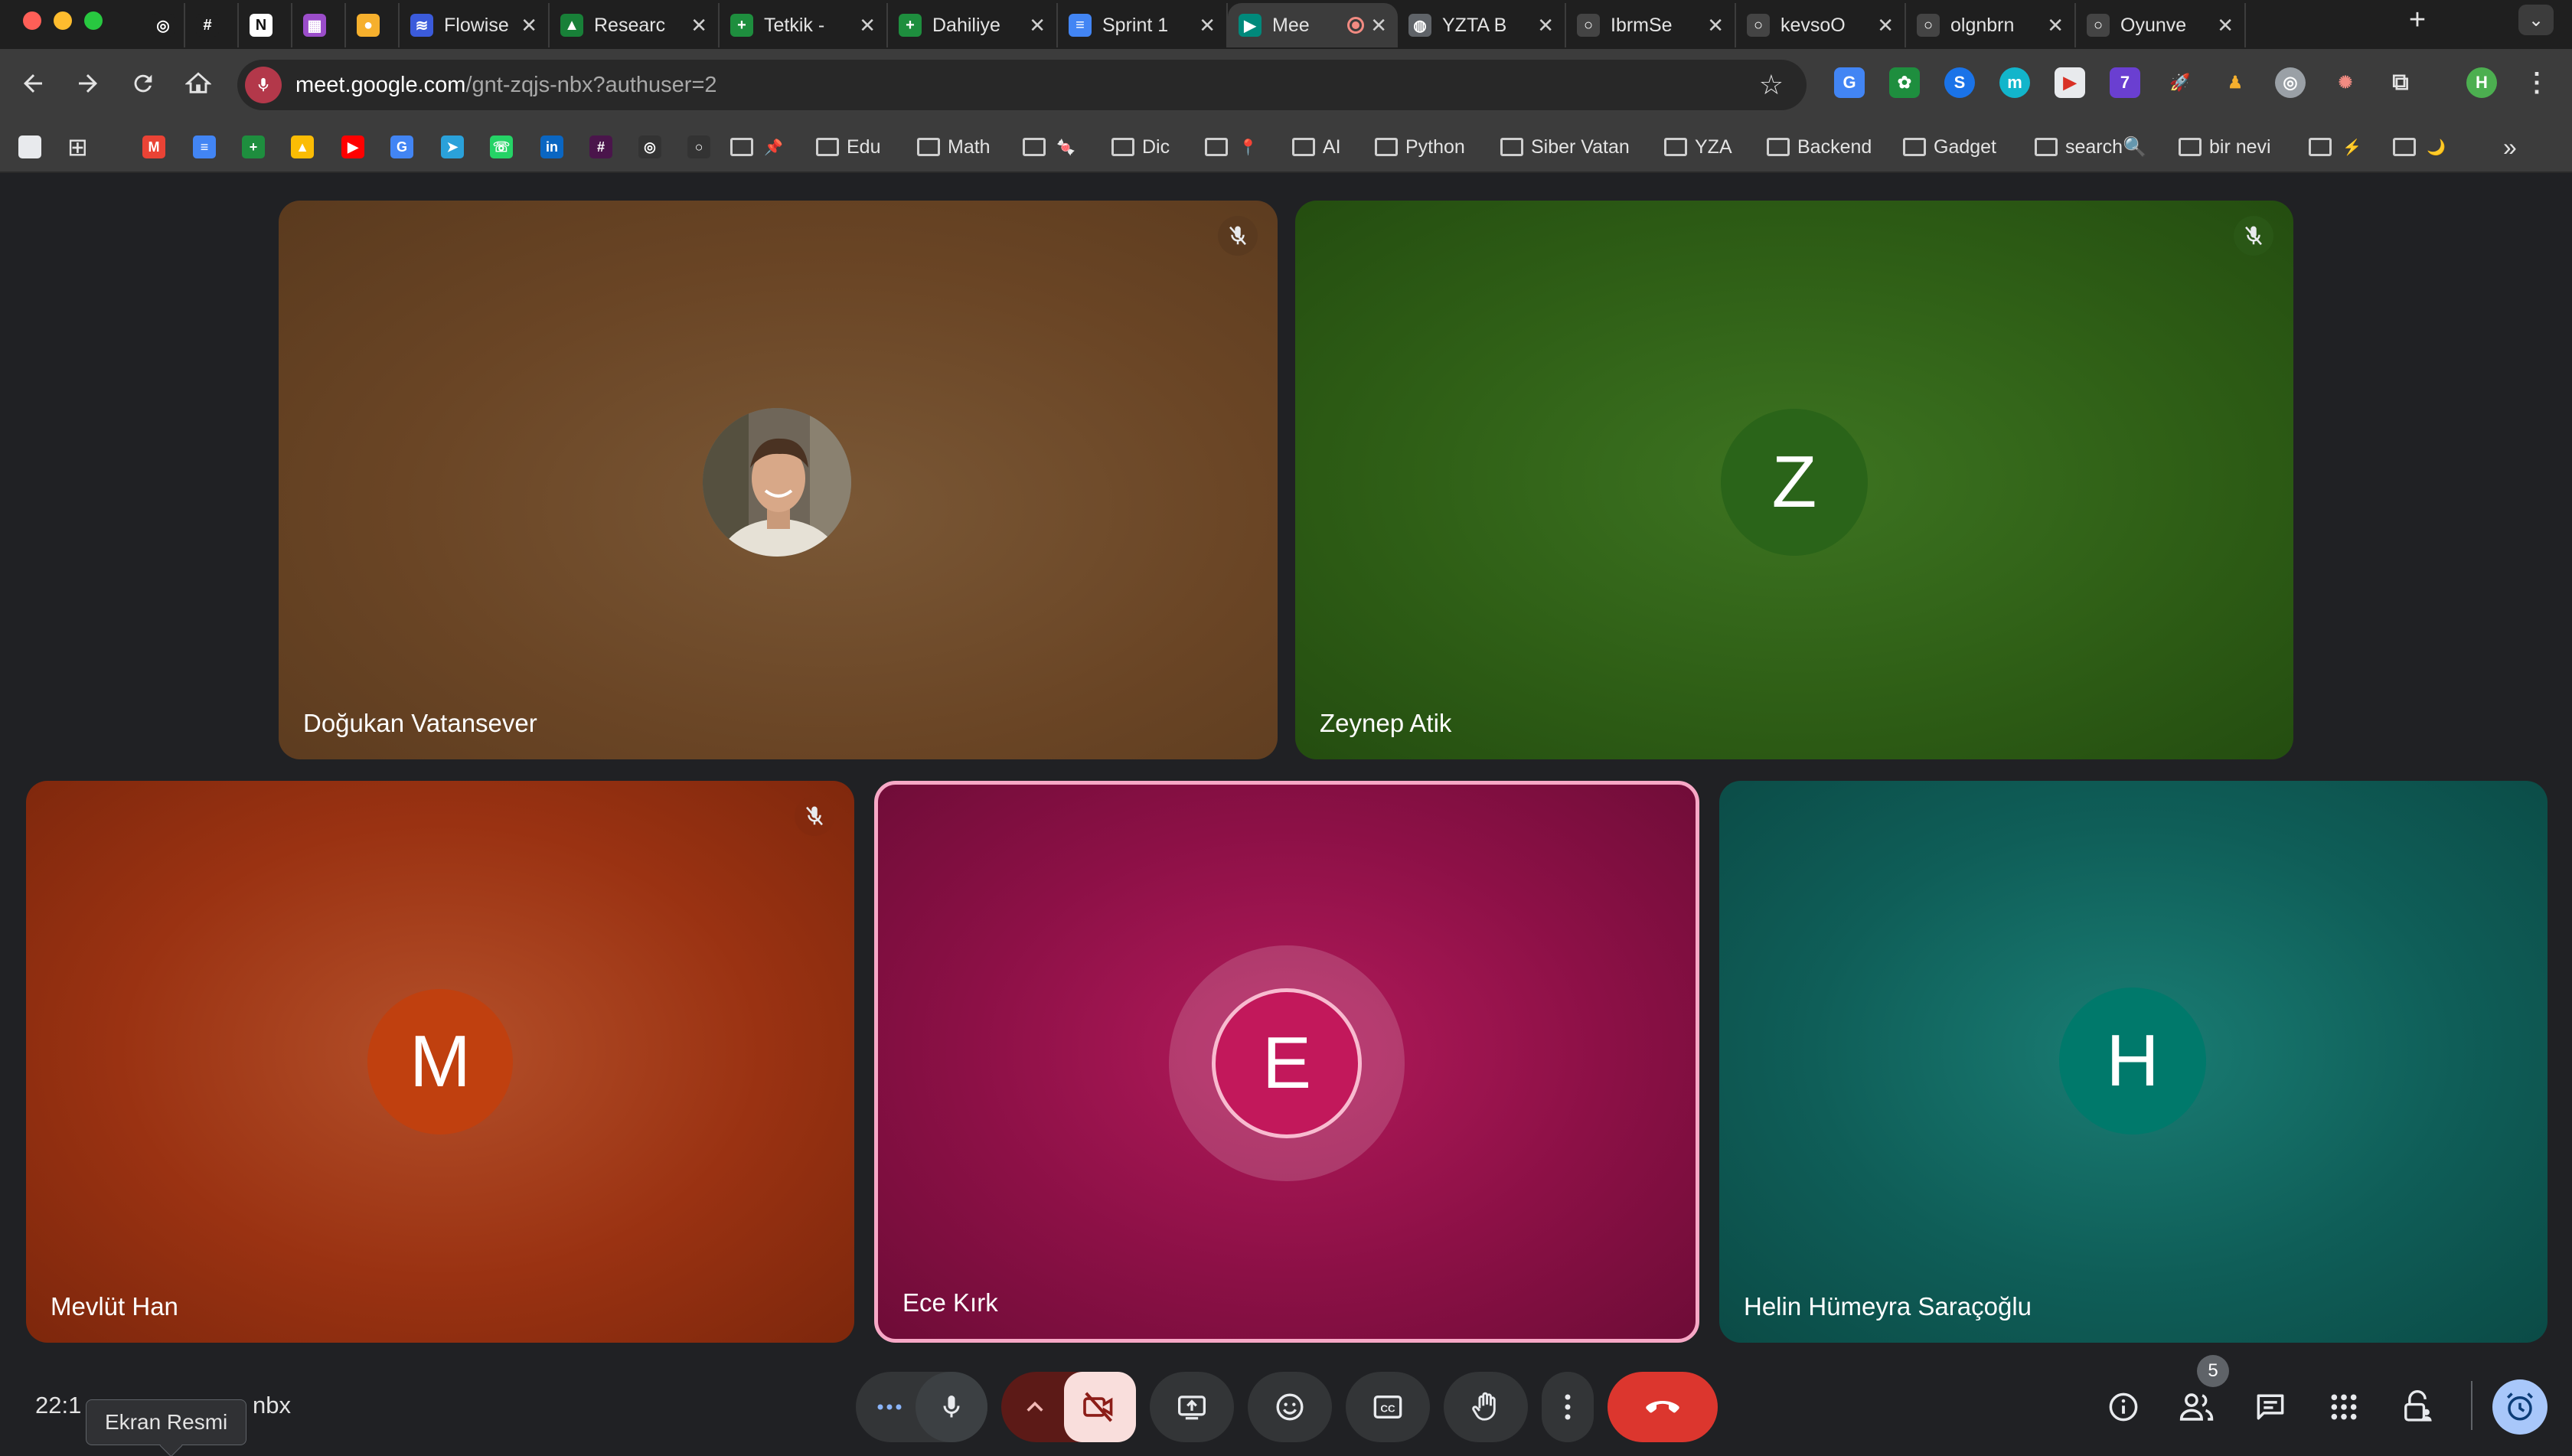 This screenshot has width=2572, height=1456. Describe the element at coordinates (2290, 82) in the screenshot. I see `openai-extension-icon: ◎` at that location.